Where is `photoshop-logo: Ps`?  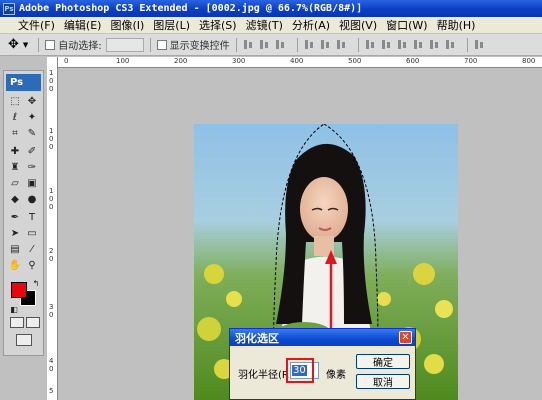 photoshop-logo: Ps is located at coordinates (23, 82).